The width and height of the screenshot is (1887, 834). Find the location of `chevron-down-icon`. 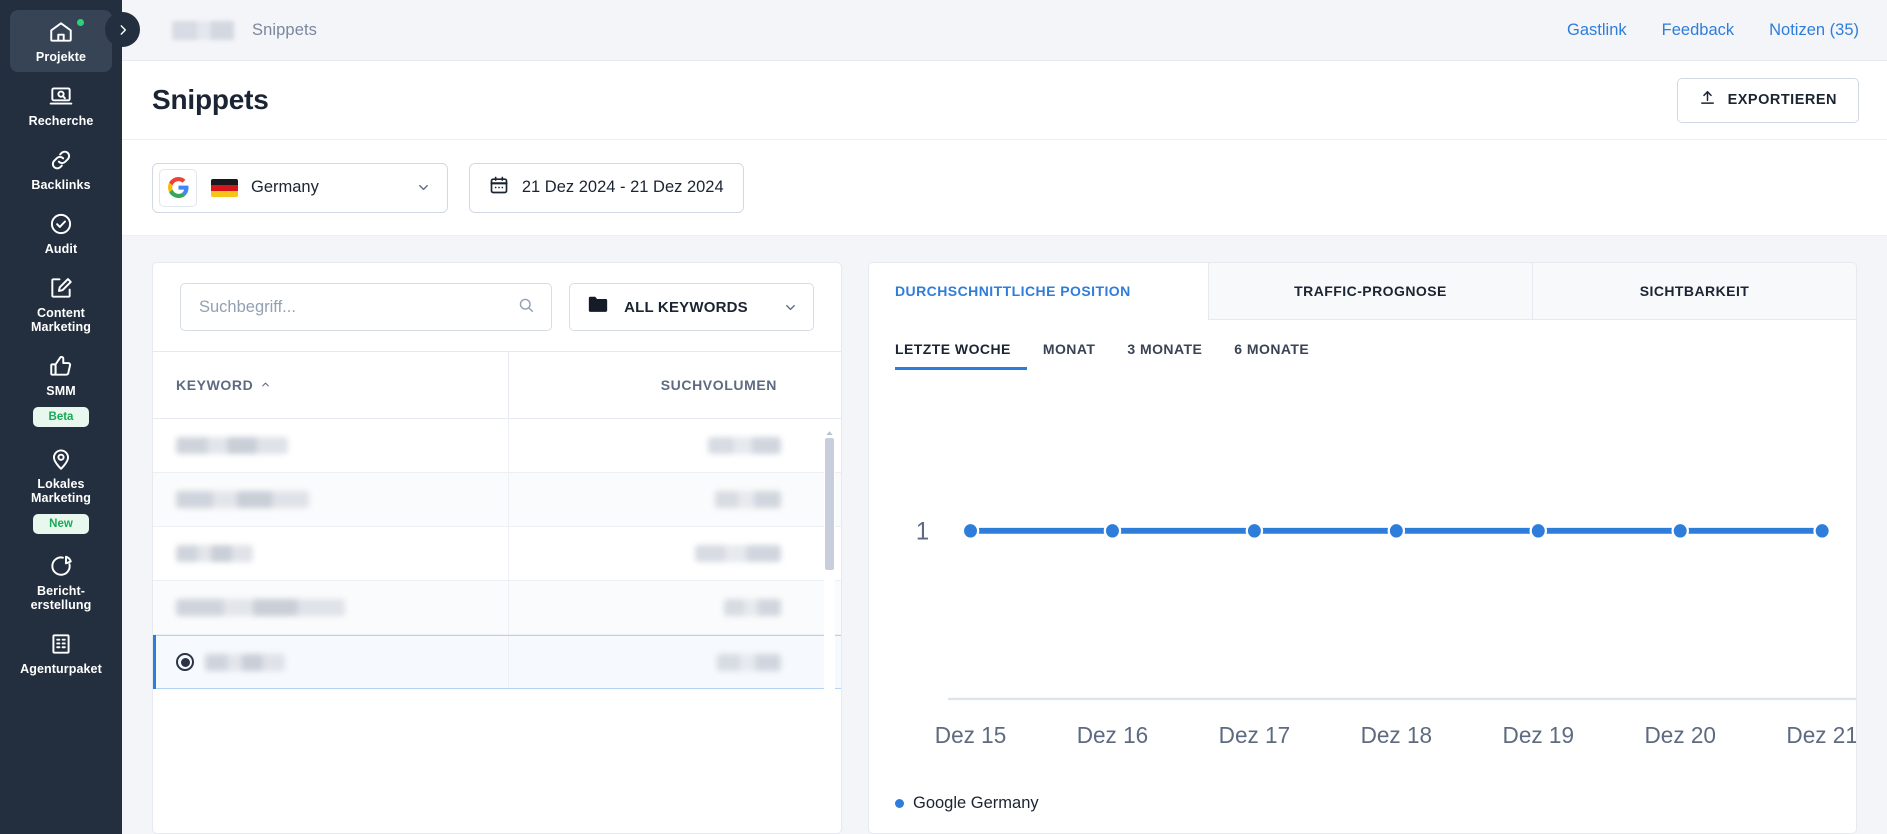

chevron-down-icon is located at coordinates (790, 307).